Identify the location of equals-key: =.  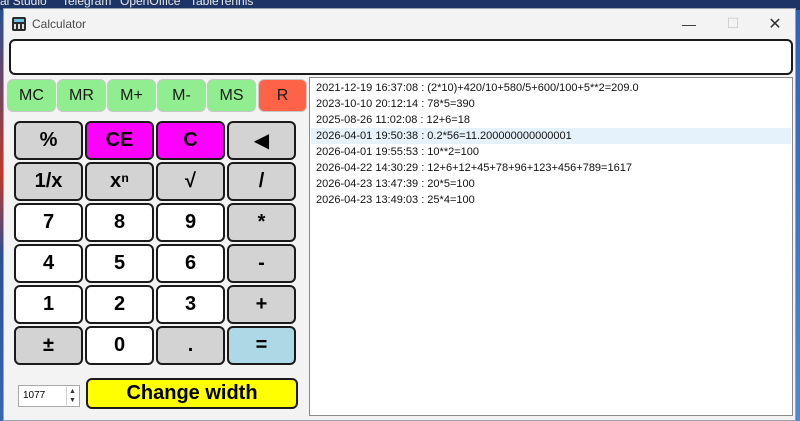
(261, 345).